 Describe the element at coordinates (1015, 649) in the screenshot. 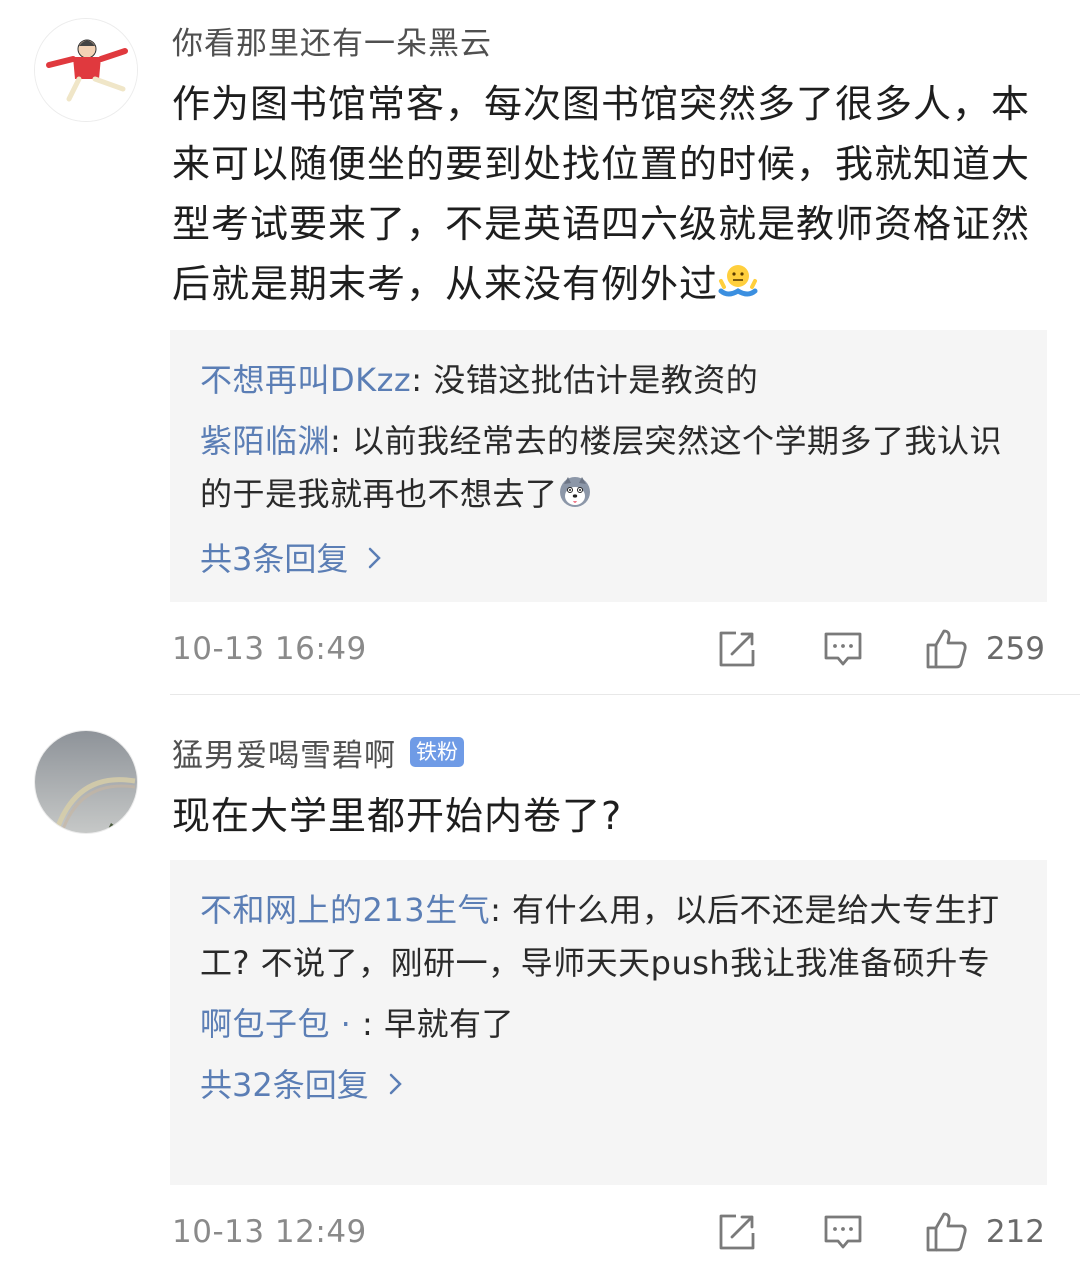

I see `like-count: 259` at that location.